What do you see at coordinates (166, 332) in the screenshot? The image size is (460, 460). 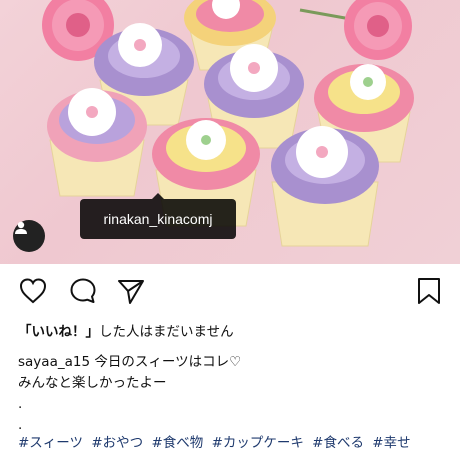 I see `likes-suffix: した人はまだいません` at bounding box center [166, 332].